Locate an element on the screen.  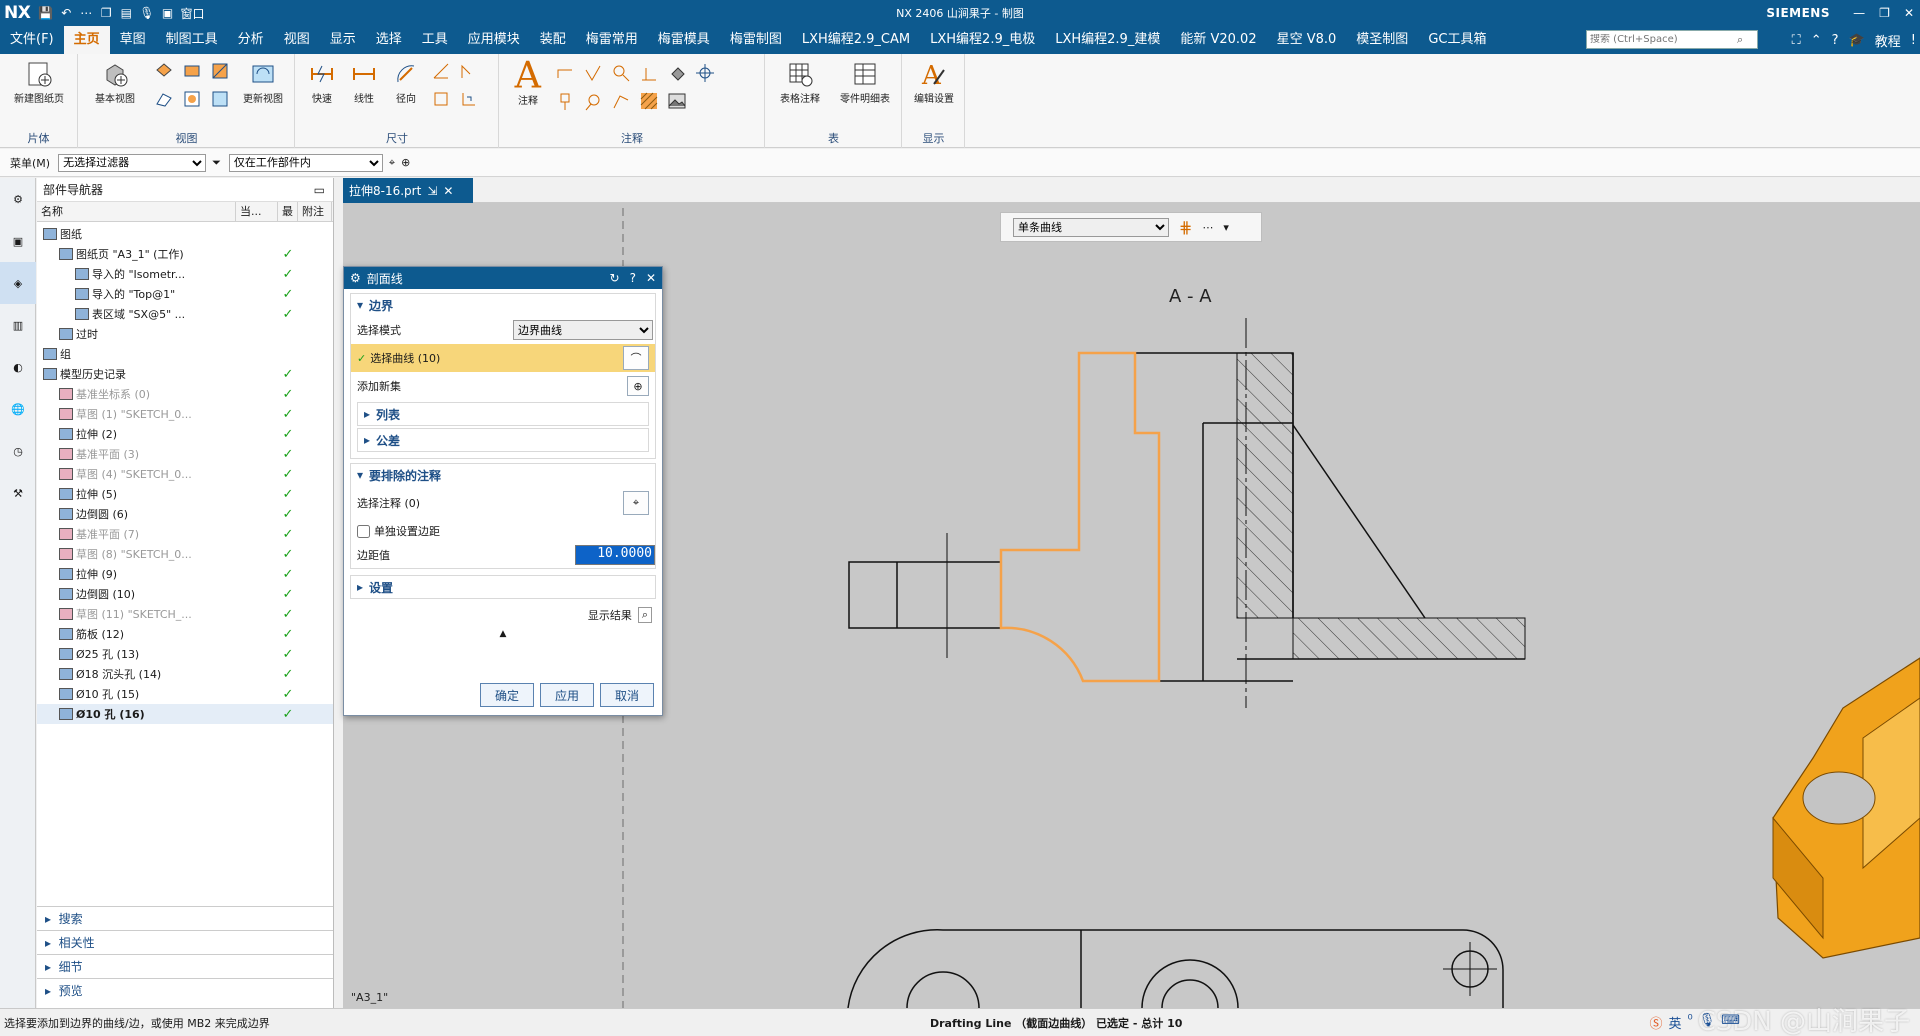
intersection-icon: ⋕ is located at coordinates (1185, 227).